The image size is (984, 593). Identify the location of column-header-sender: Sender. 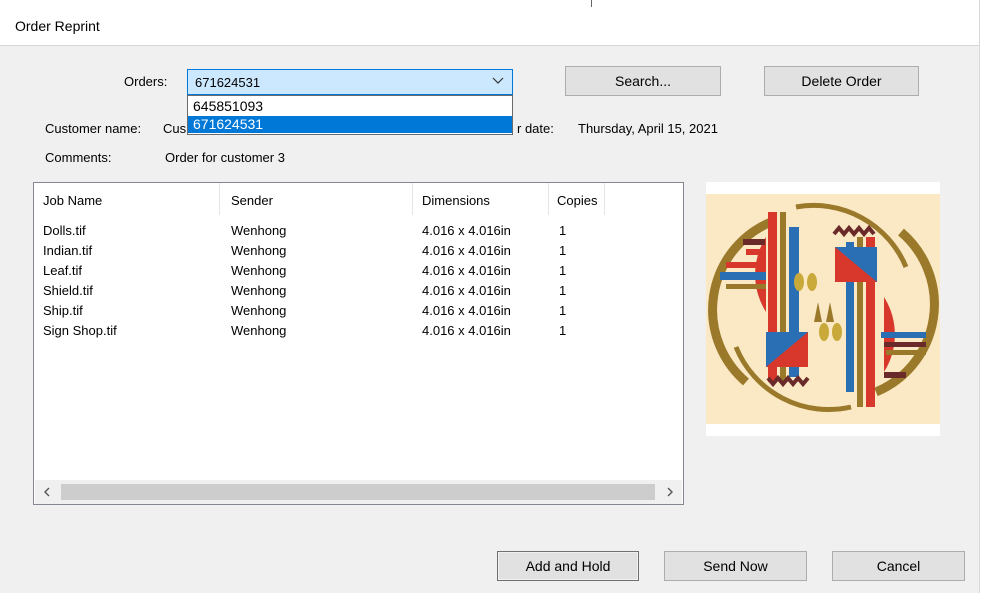
(252, 200).